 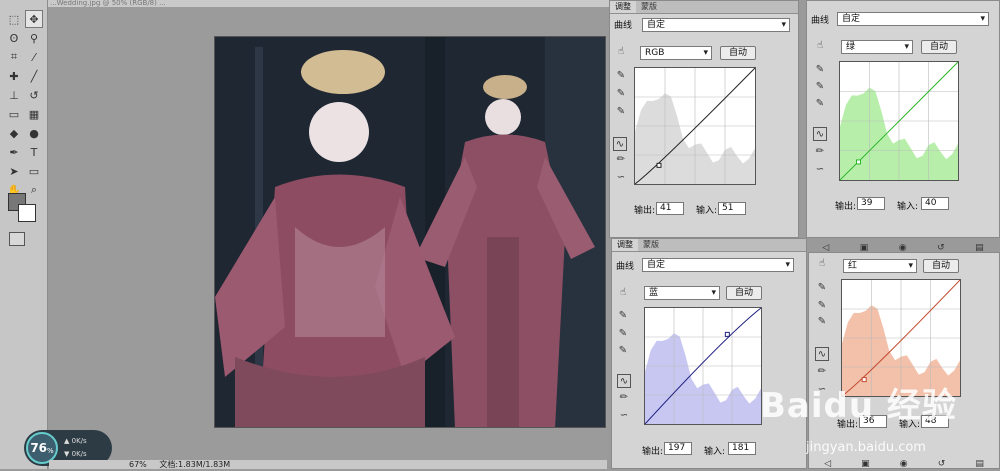 What do you see at coordinates (682, 293) in the screenshot?
I see `channel-dropdown: 蓝` at bounding box center [682, 293].